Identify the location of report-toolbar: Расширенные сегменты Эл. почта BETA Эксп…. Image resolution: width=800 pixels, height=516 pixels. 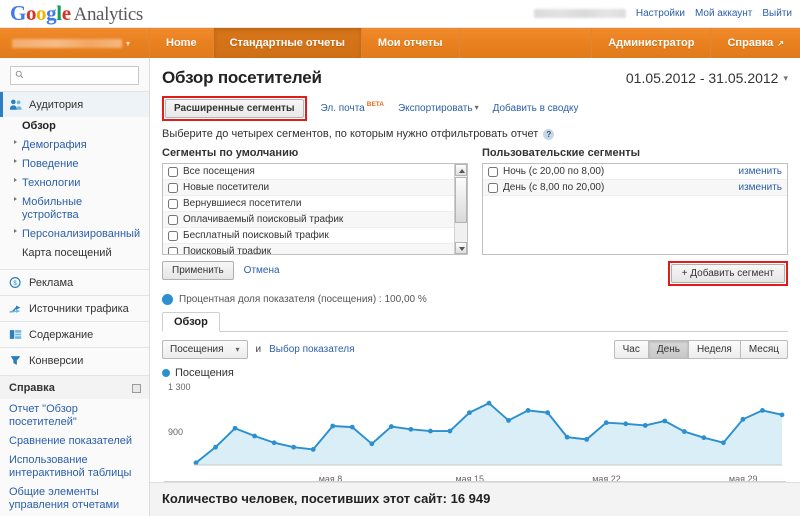
(475, 108).